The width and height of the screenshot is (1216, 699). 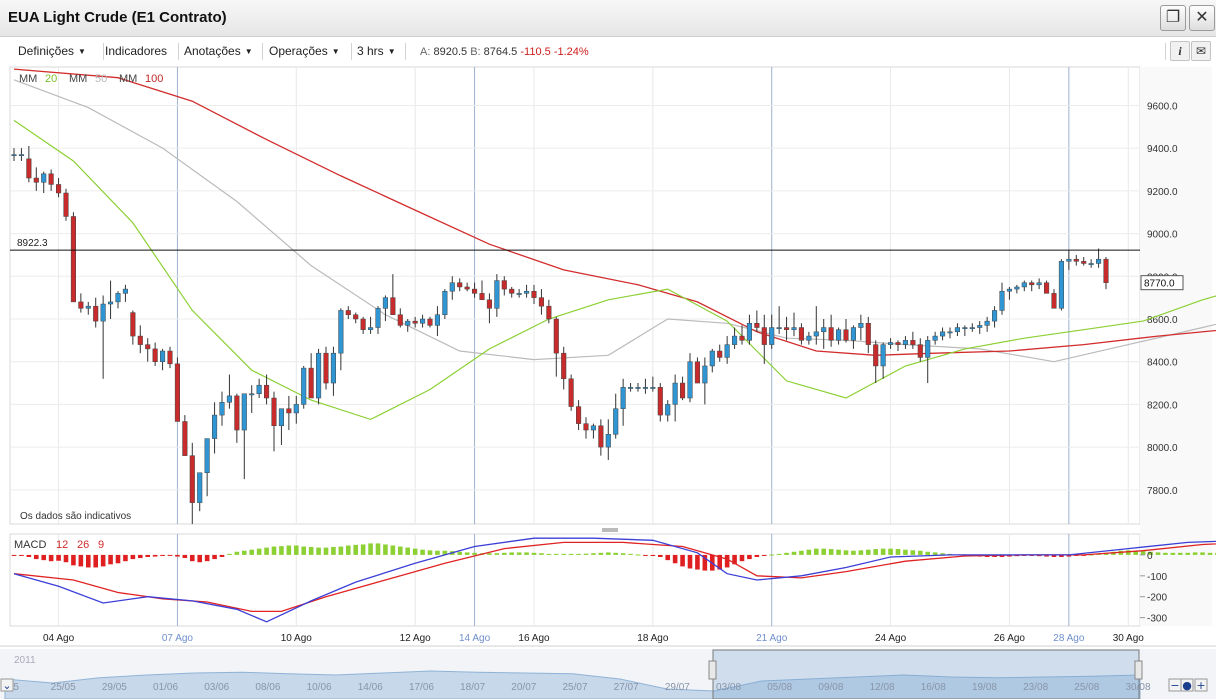 I want to click on indicative-data-note: Os dados são indicativos, so click(x=75, y=516).